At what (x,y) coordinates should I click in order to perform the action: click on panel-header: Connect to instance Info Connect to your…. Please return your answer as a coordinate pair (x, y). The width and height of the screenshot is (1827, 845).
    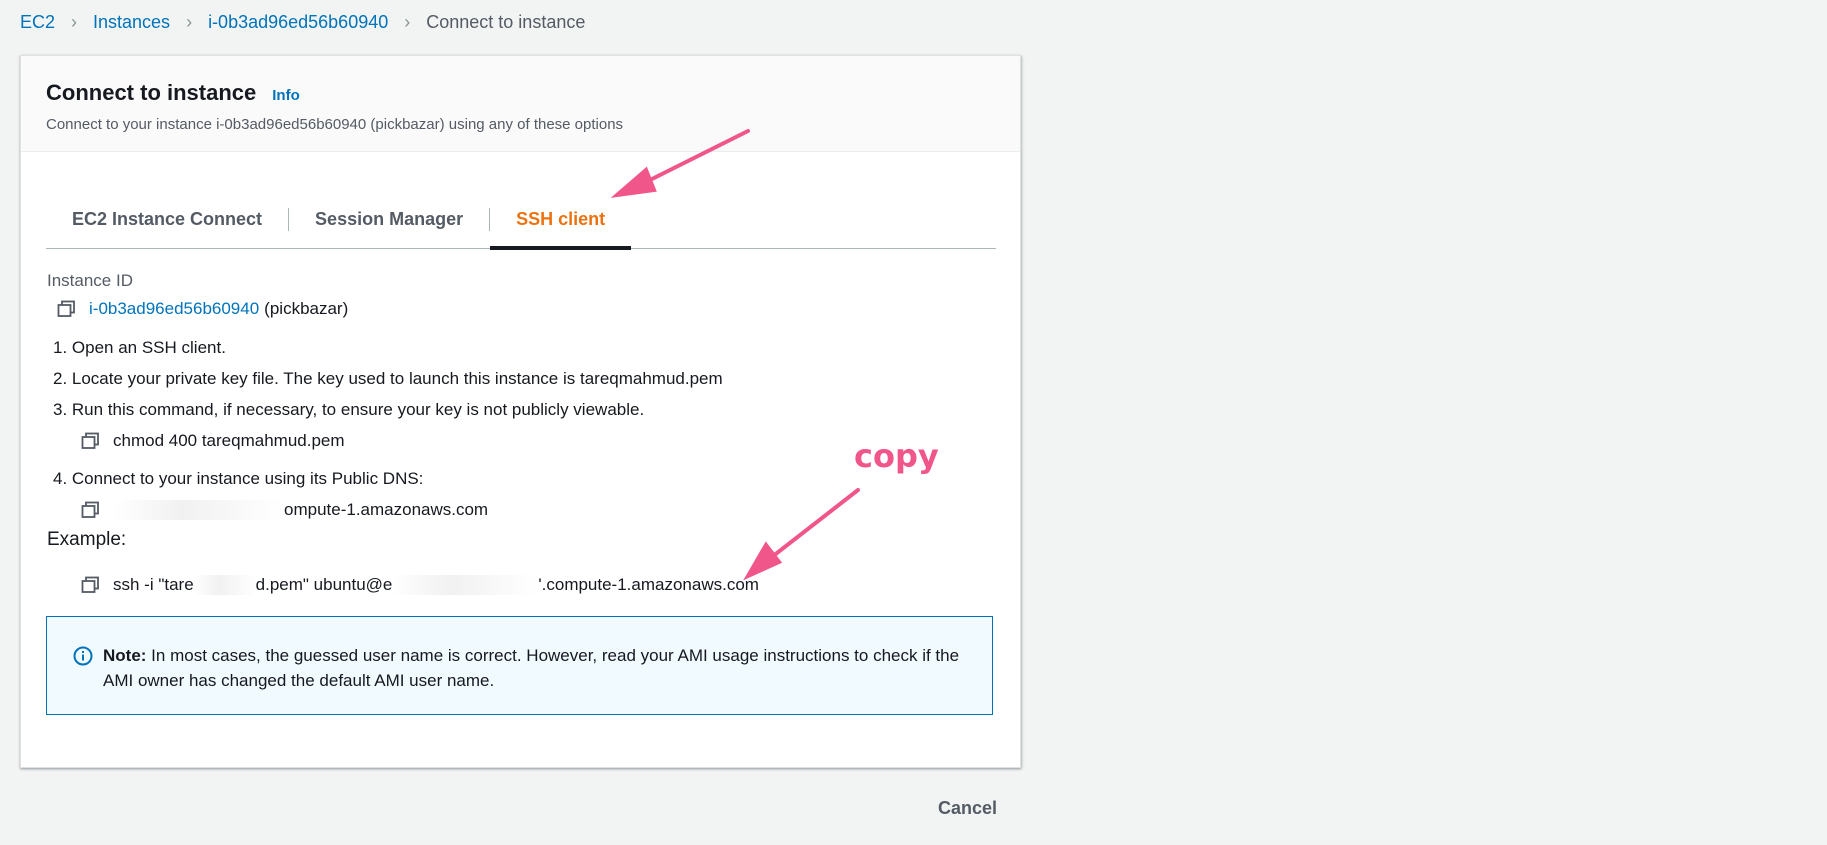
    Looking at the image, I should click on (520, 104).